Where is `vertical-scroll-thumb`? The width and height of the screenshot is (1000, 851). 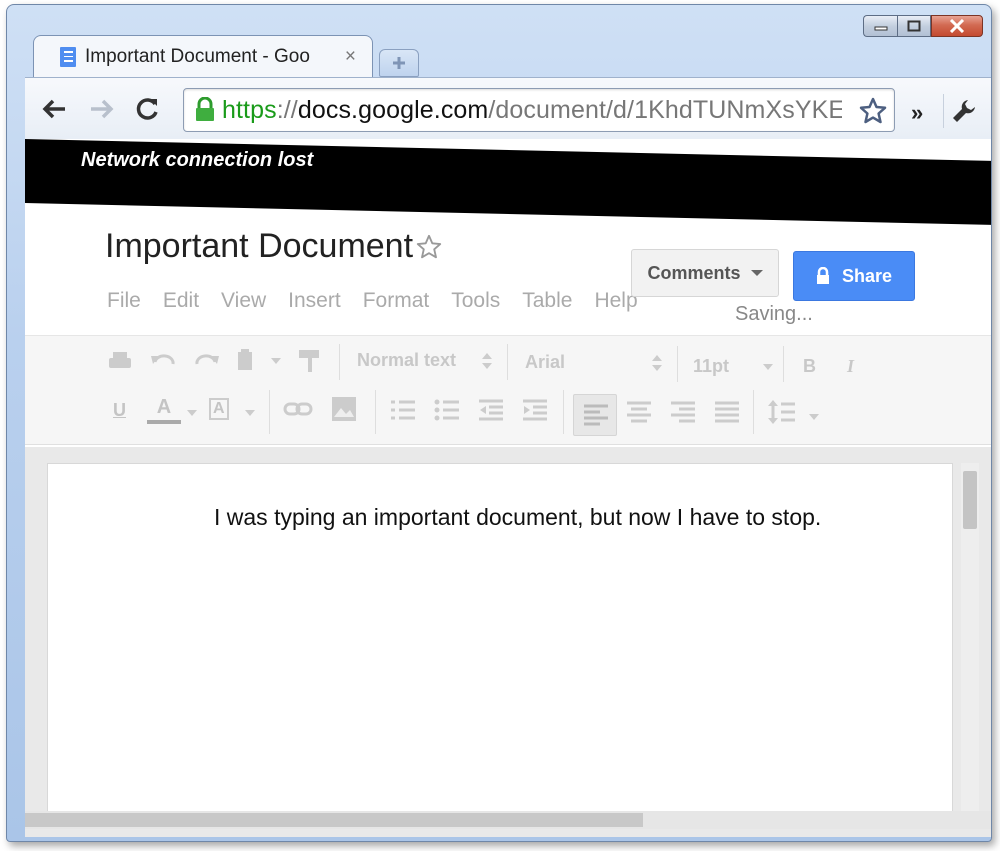 vertical-scroll-thumb is located at coordinates (970, 500).